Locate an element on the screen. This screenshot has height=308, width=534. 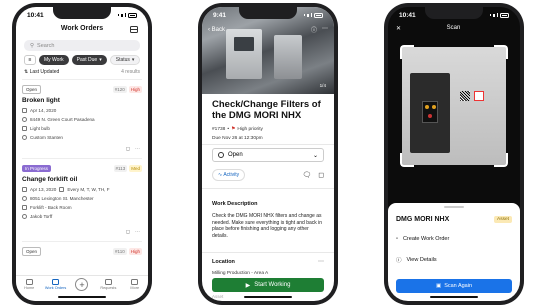
comment-icon: 🗨 is located at coordinates (306, 175).